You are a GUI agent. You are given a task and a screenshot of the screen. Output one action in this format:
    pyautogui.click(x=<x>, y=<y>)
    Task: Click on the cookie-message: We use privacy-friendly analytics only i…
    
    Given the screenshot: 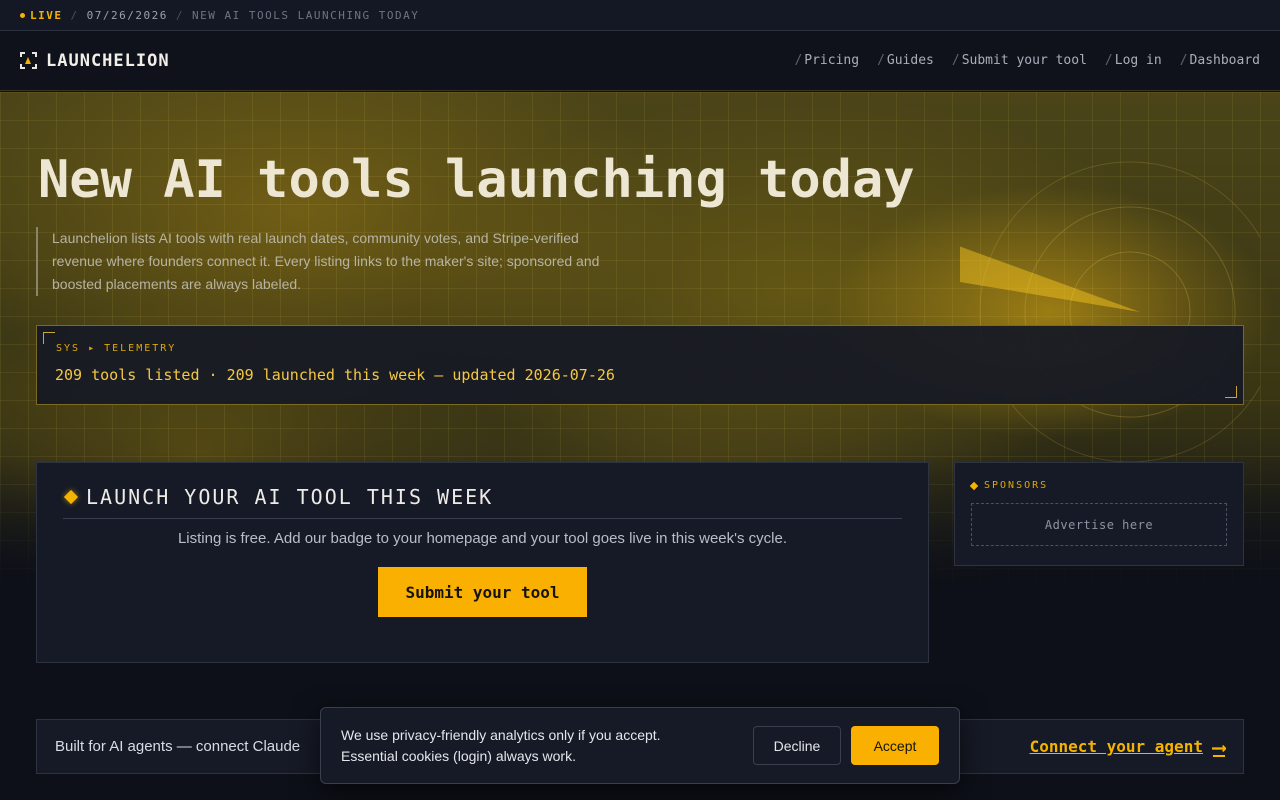 What is the action you would take?
    pyautogui.click(x=501, y=746)
    